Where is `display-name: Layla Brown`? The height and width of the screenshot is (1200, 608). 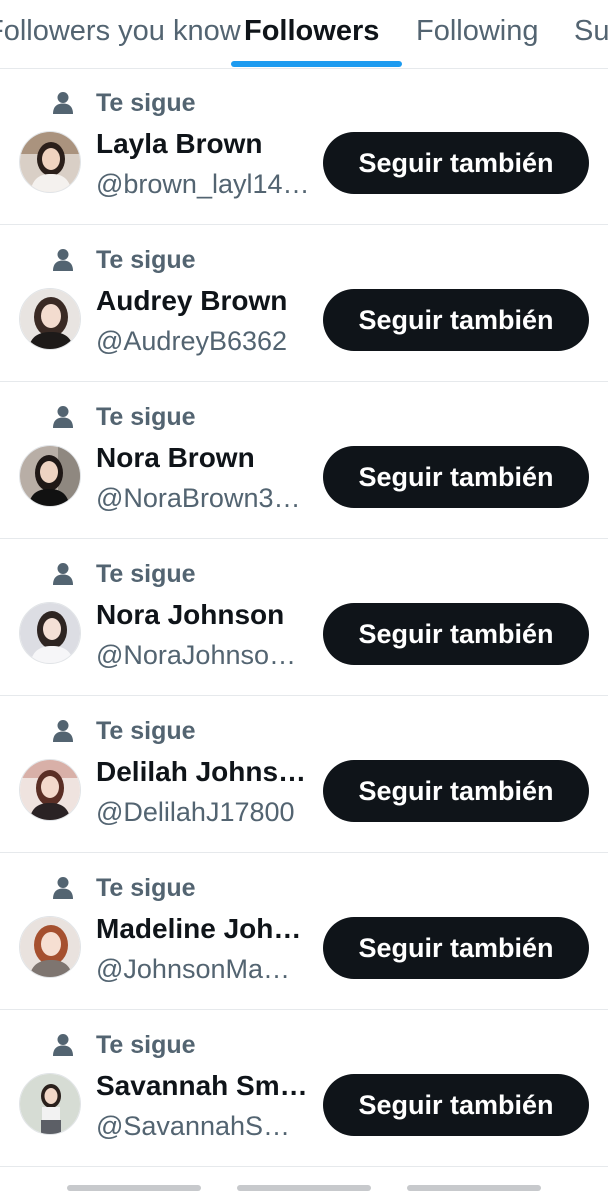 display-name: Layla Brown is located at coordinates (179, 144).